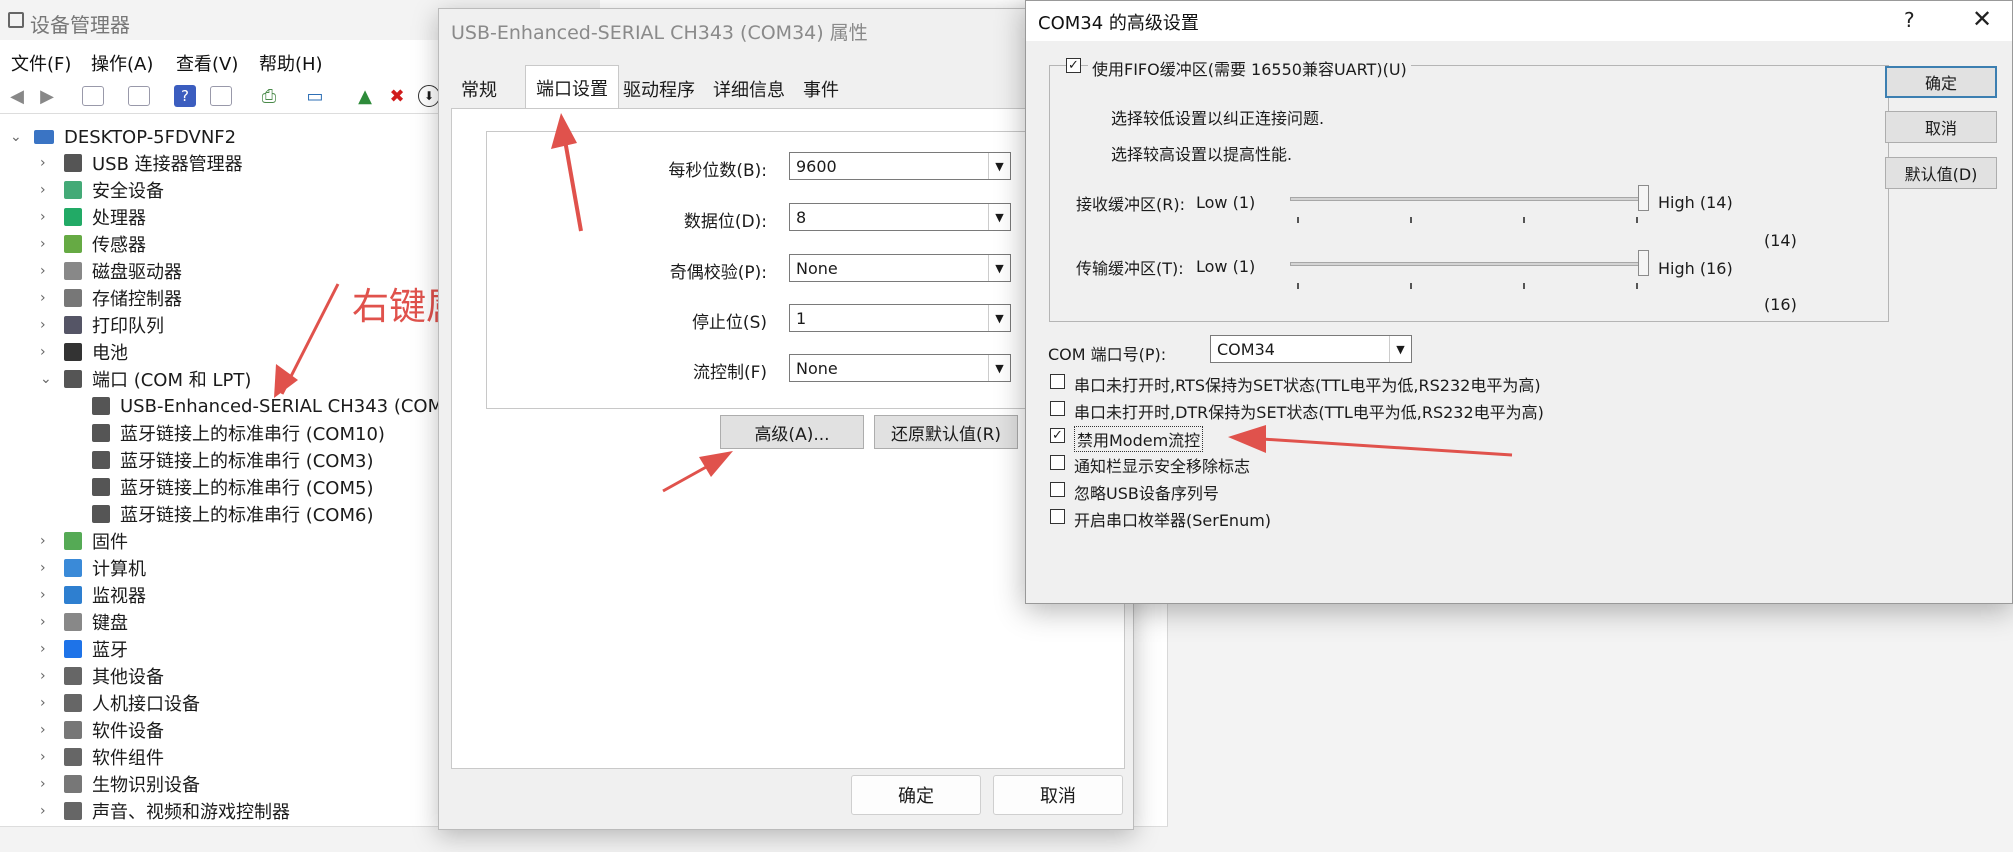 This screenshot has height=852, width=2013. What do you see at coordinates (572, 87) in the screenshot?
I see `tab-port-settings: 端口设置` at bounding box center [572, 87].